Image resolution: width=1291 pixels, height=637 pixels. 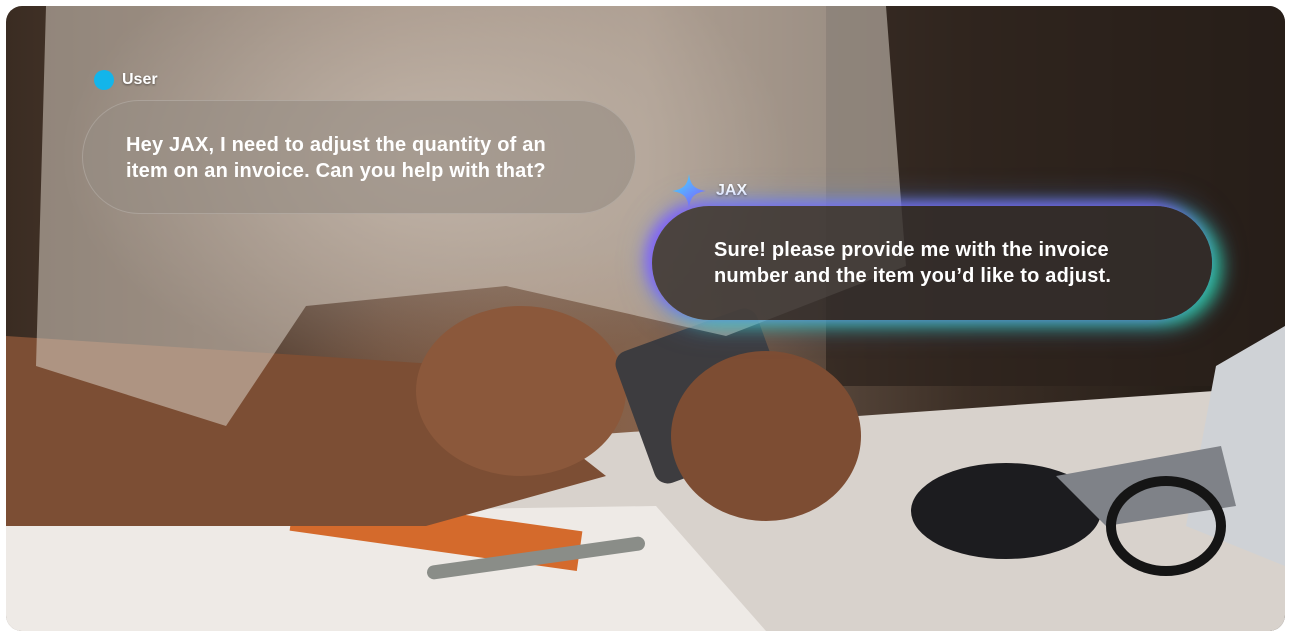 I want to click on assistant-name: JAX, so click(x=732, y=190).